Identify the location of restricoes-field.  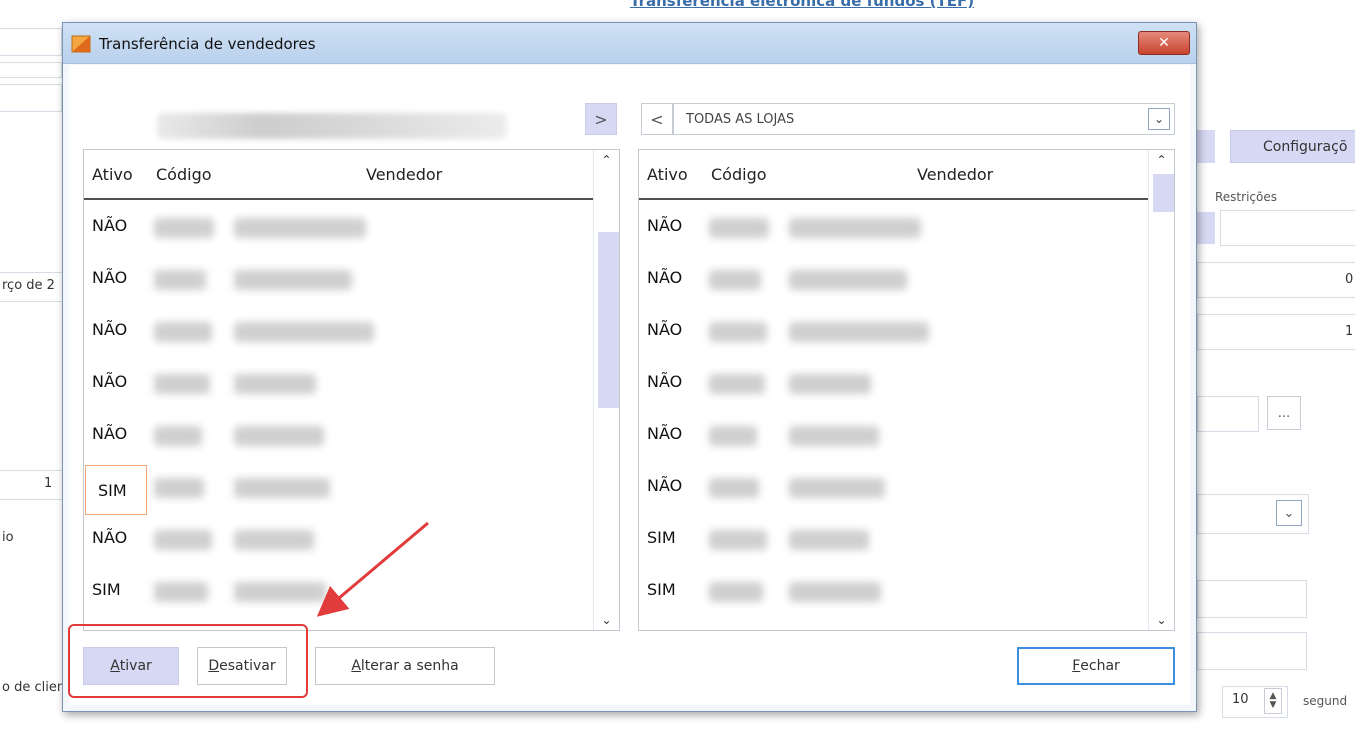
(1287, 228).